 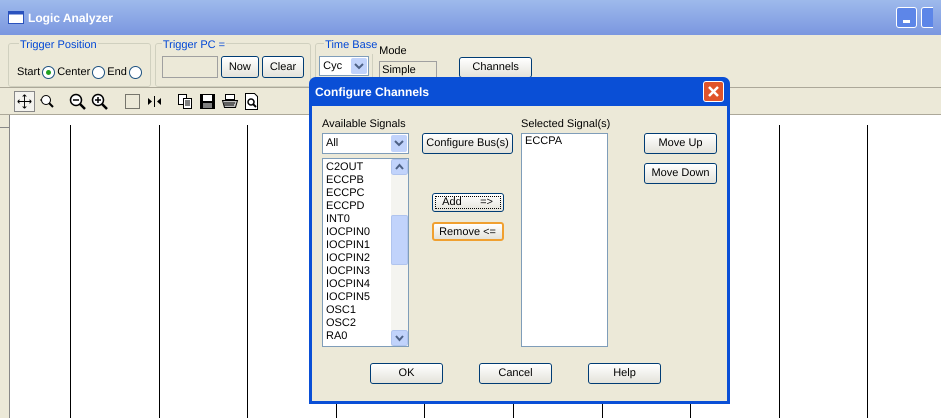 I want to click on add-button: Add =>, so click(x=468, y=202).